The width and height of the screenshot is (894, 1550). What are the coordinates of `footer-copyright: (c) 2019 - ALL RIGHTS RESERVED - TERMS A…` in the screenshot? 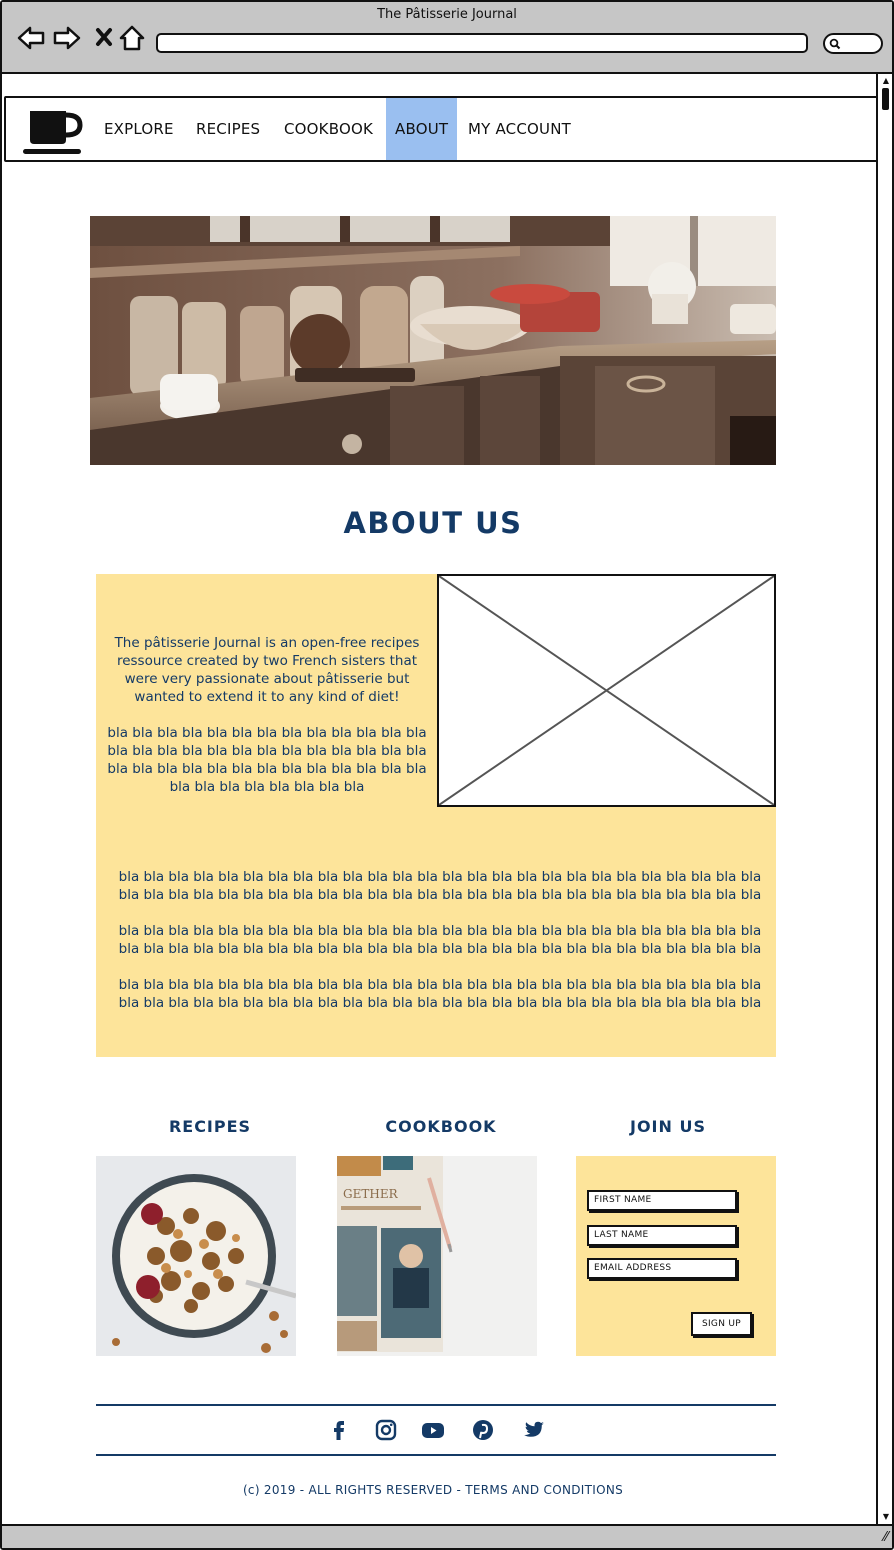 It's located at (433, 1490).